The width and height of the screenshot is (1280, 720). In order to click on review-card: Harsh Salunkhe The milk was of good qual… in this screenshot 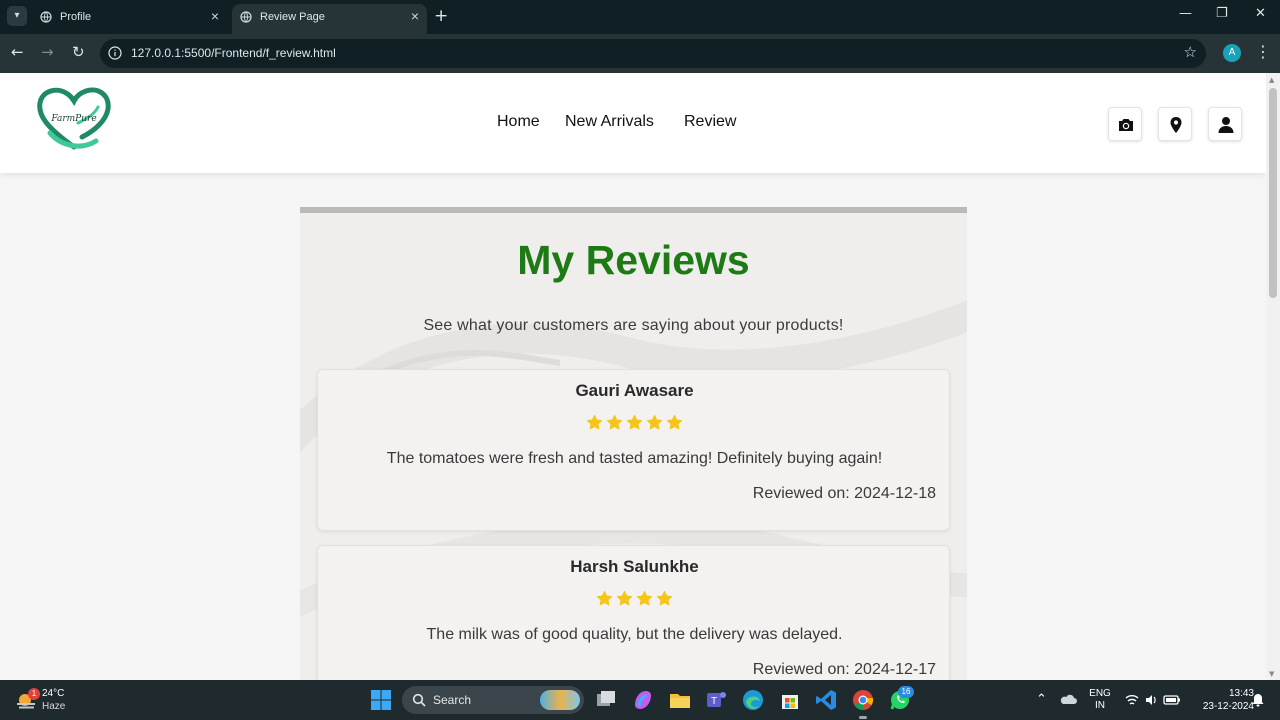, I will do `click(633, 612)`.